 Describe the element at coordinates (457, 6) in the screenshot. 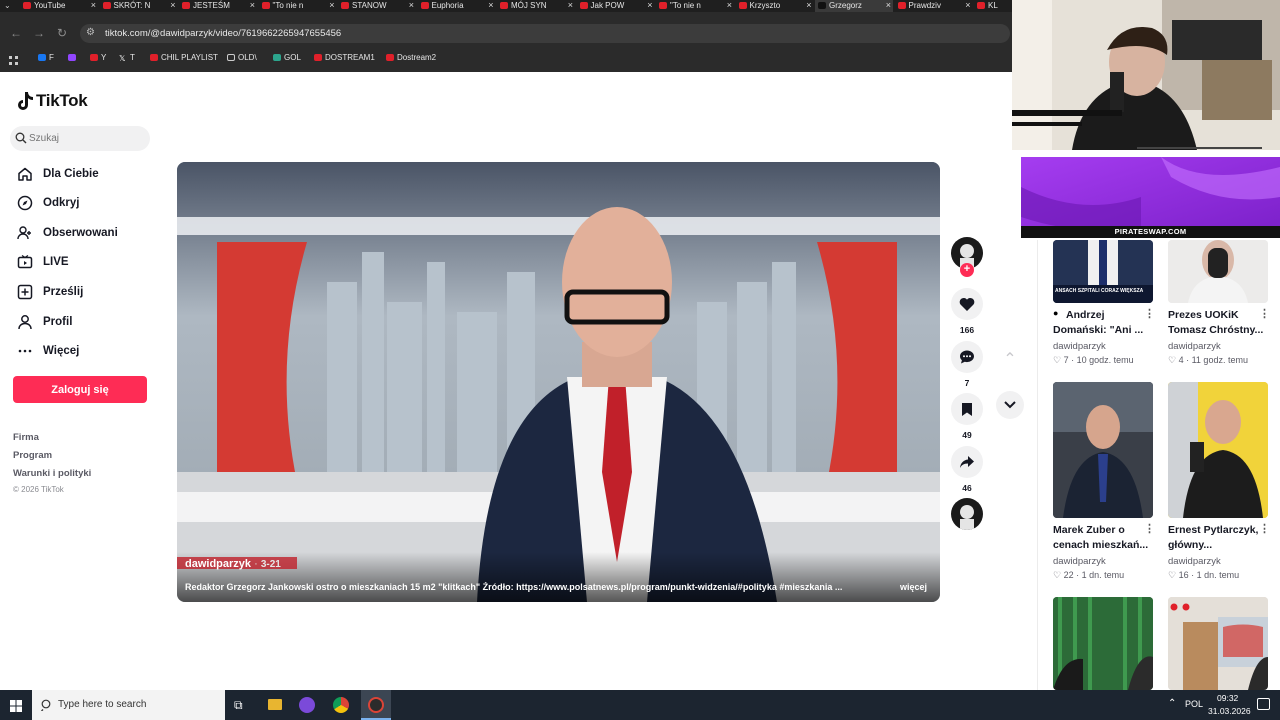

I see `browser-tab: Euphoria ×` at that location.